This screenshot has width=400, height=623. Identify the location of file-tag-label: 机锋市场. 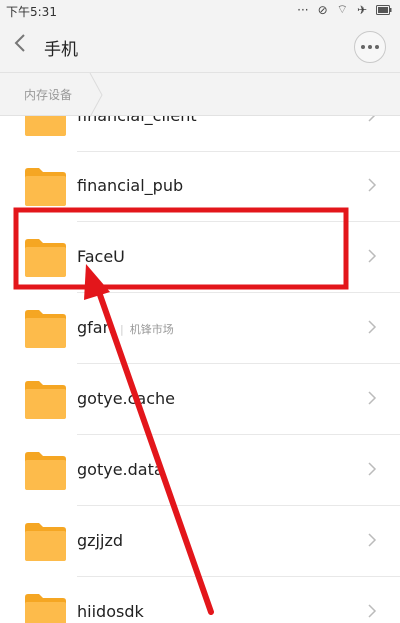
(151, 329).